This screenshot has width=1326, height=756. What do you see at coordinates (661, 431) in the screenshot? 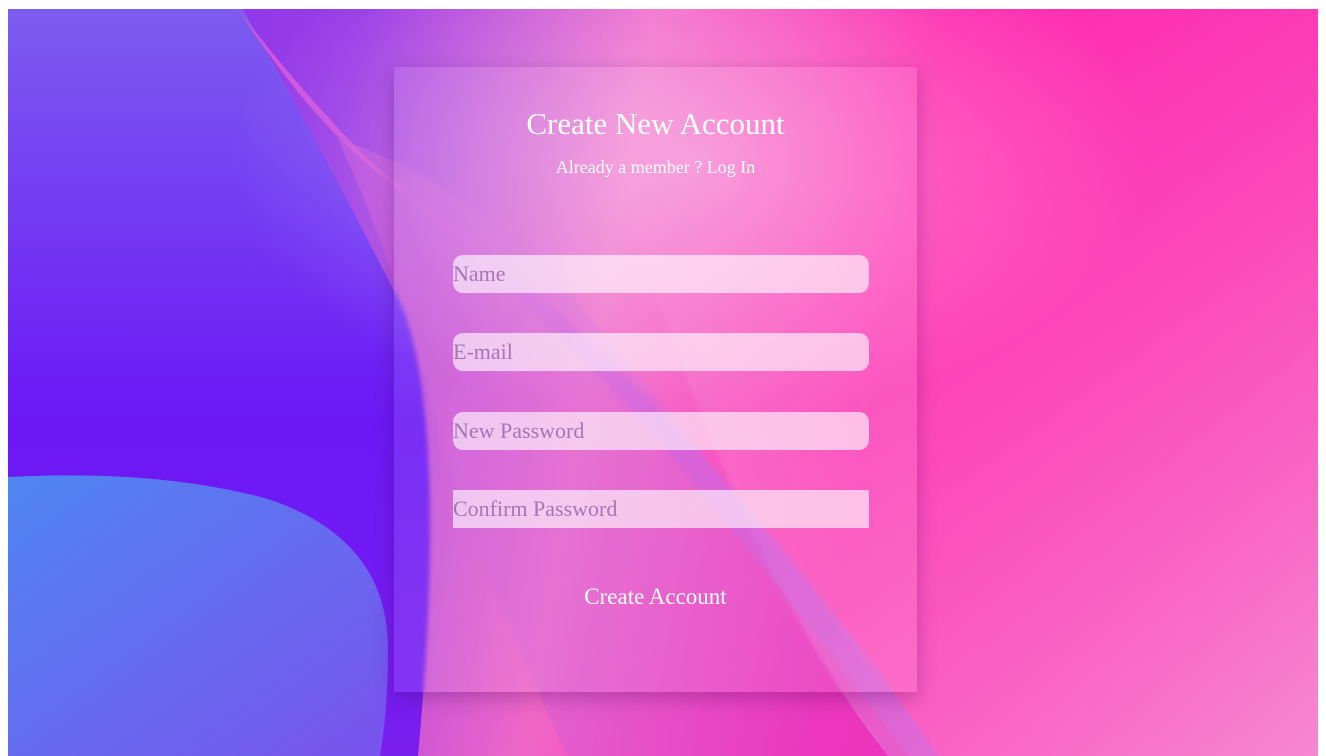
I see `new-password-input` at bounding box center [661, 431].